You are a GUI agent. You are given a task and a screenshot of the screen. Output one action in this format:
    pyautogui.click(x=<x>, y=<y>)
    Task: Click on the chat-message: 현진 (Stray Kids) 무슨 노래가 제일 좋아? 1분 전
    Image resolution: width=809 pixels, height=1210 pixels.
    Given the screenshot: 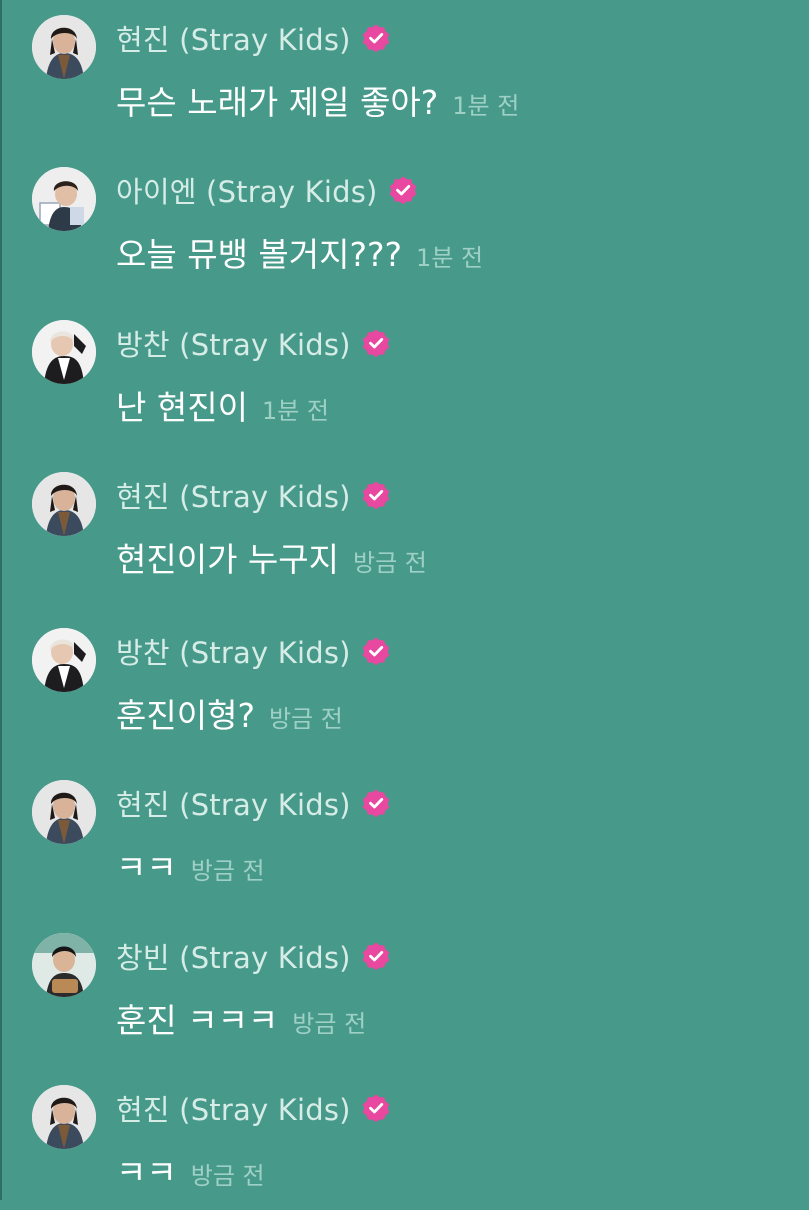 What is the action you would take?
    pyautogui.click(x=404, y=70)
    